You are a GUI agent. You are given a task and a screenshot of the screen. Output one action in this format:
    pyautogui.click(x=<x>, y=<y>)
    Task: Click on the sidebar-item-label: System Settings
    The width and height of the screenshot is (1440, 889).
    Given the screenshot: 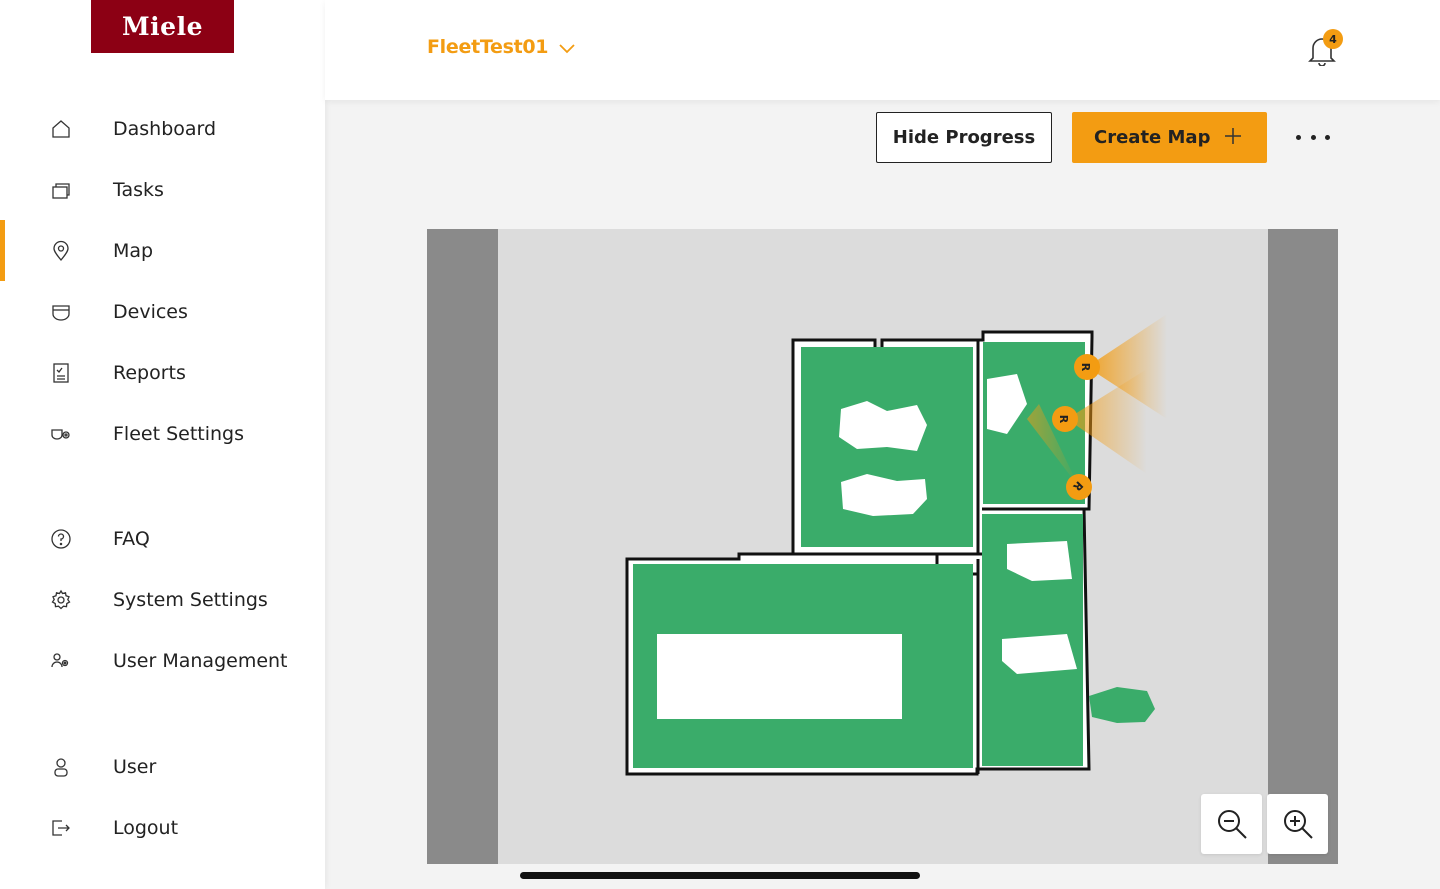 What is the action you would take?
    pyautogui.click(x=190, y=599)
    